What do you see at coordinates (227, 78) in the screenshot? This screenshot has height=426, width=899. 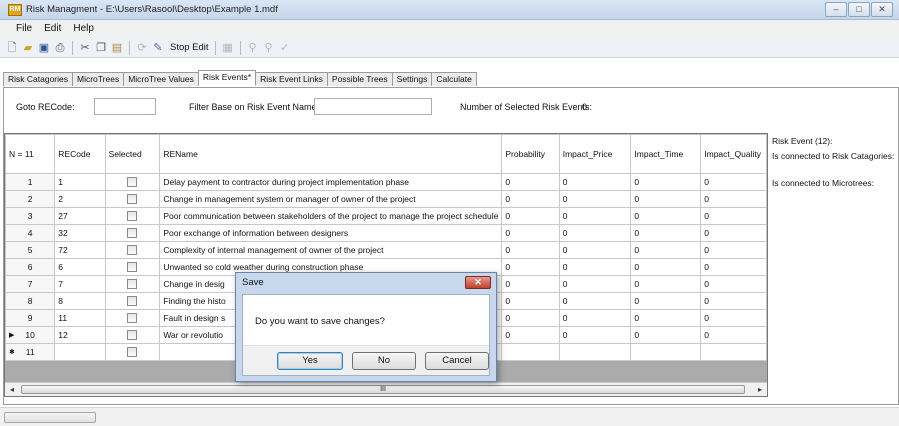 I see `tab-risk-events: Risk Events*` at bounding box center [227, 78].